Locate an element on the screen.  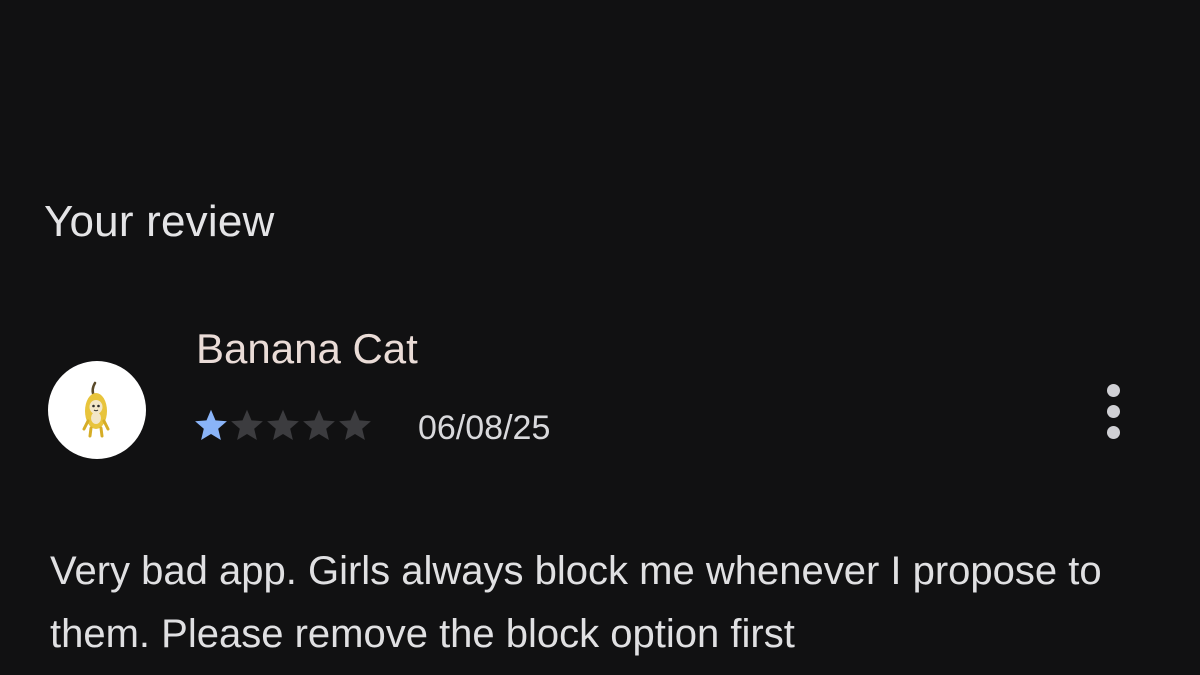
review-date: 06/08/25 is located at coordinates (484, 428).